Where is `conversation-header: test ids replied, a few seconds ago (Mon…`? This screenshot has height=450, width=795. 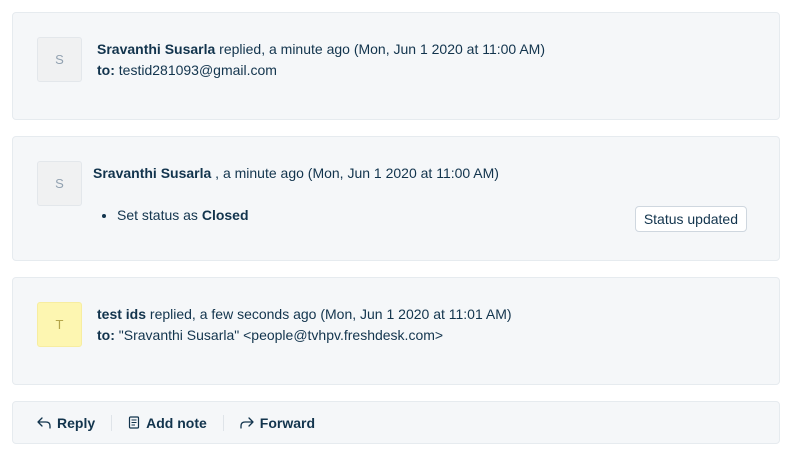
conversation-header: test ids replied, a few seconds ago (Mon… is located at coordinates (304, 314).